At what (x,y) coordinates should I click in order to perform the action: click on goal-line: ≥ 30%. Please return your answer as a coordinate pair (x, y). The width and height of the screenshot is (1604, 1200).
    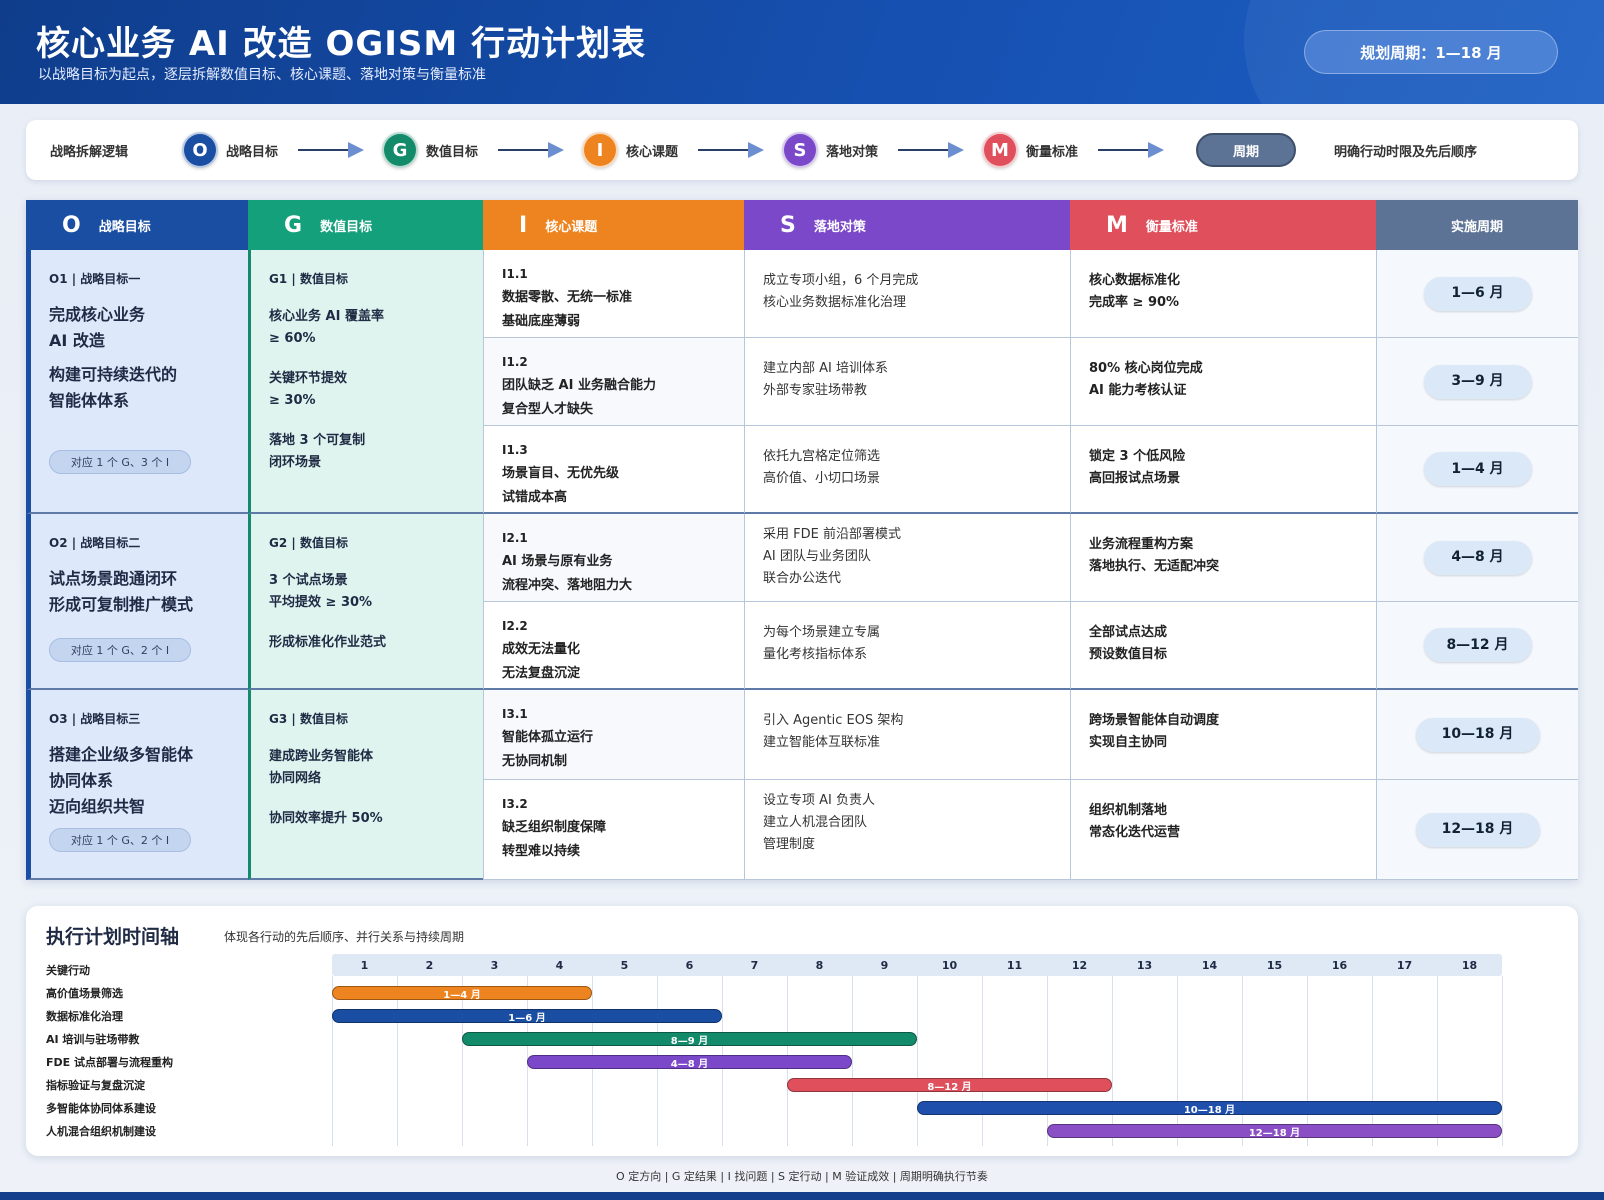
    Looking at the image, I should click on (292, 400).